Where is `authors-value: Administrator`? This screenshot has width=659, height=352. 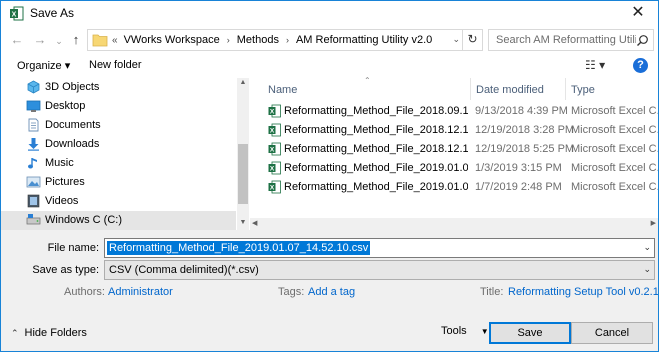 authors-value: Administrator is located at coordinates (140, 292).